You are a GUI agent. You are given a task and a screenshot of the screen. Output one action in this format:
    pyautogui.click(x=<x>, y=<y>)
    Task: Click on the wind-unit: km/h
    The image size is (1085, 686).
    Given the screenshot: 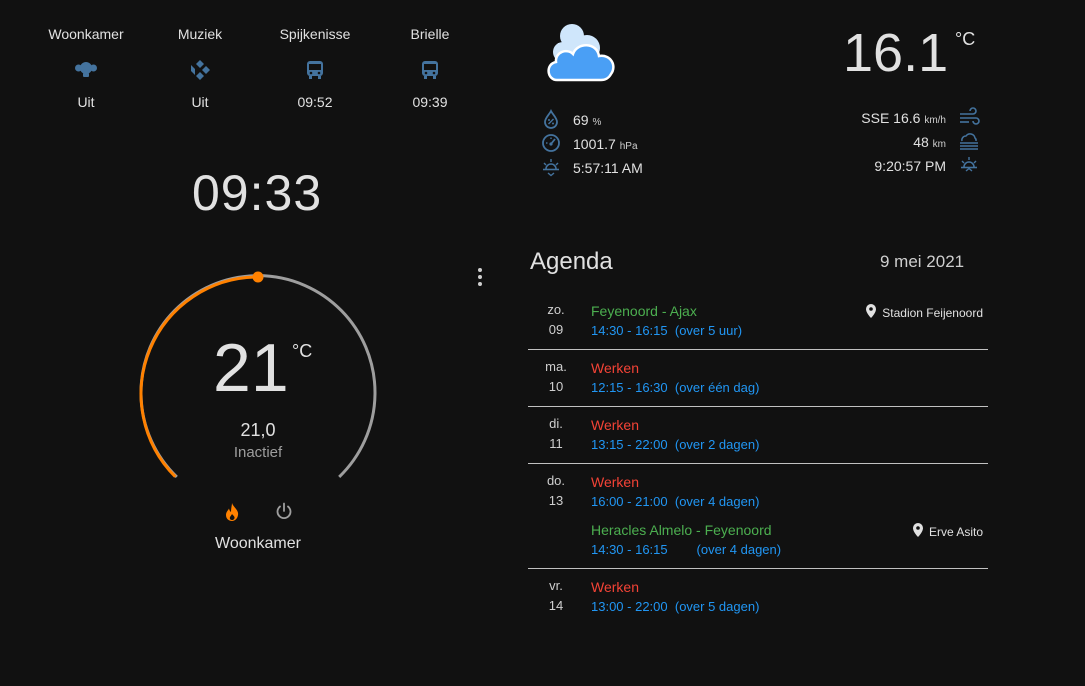 What is the action you would take?
    pyautogui.click(x=935, y=120)
    